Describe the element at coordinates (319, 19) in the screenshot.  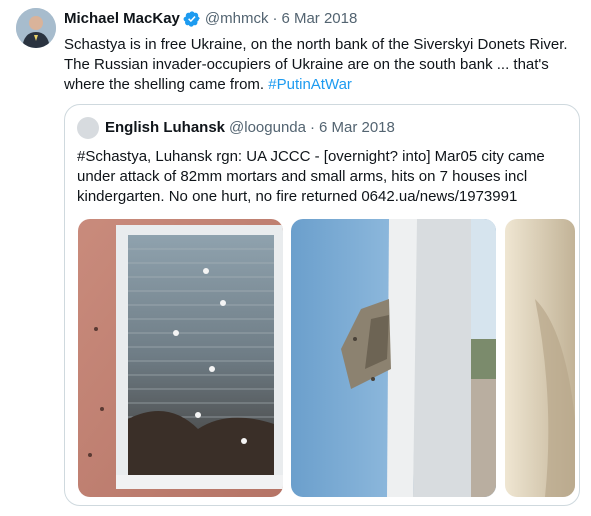
I see `tweet-date: 6 Mar 2018` at that location.